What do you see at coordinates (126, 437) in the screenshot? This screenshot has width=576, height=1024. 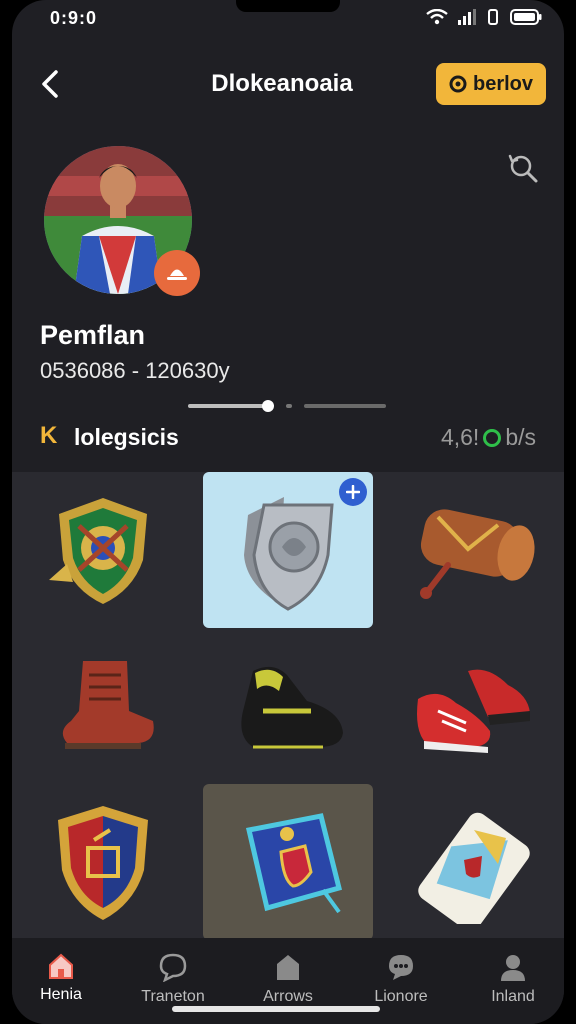 I see `section-label: lolegsicis` at bounding box center [126, 437].